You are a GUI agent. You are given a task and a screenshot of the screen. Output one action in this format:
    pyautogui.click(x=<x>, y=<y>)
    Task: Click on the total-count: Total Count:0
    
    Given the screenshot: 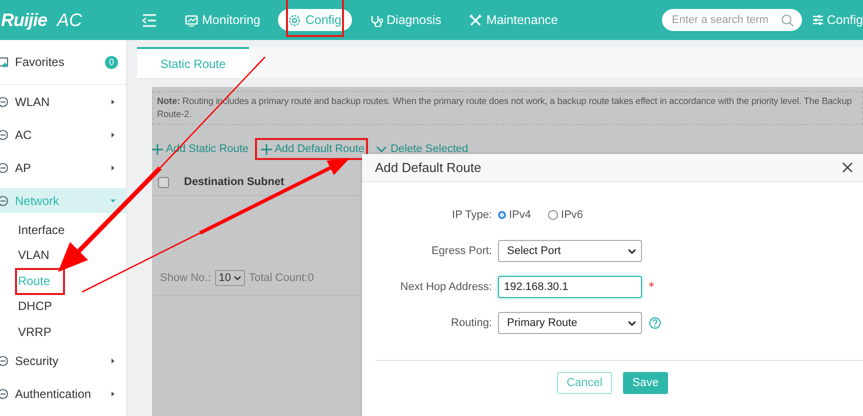 What is the action you would take?
    pyautogui.click(x=281, y=278)
    